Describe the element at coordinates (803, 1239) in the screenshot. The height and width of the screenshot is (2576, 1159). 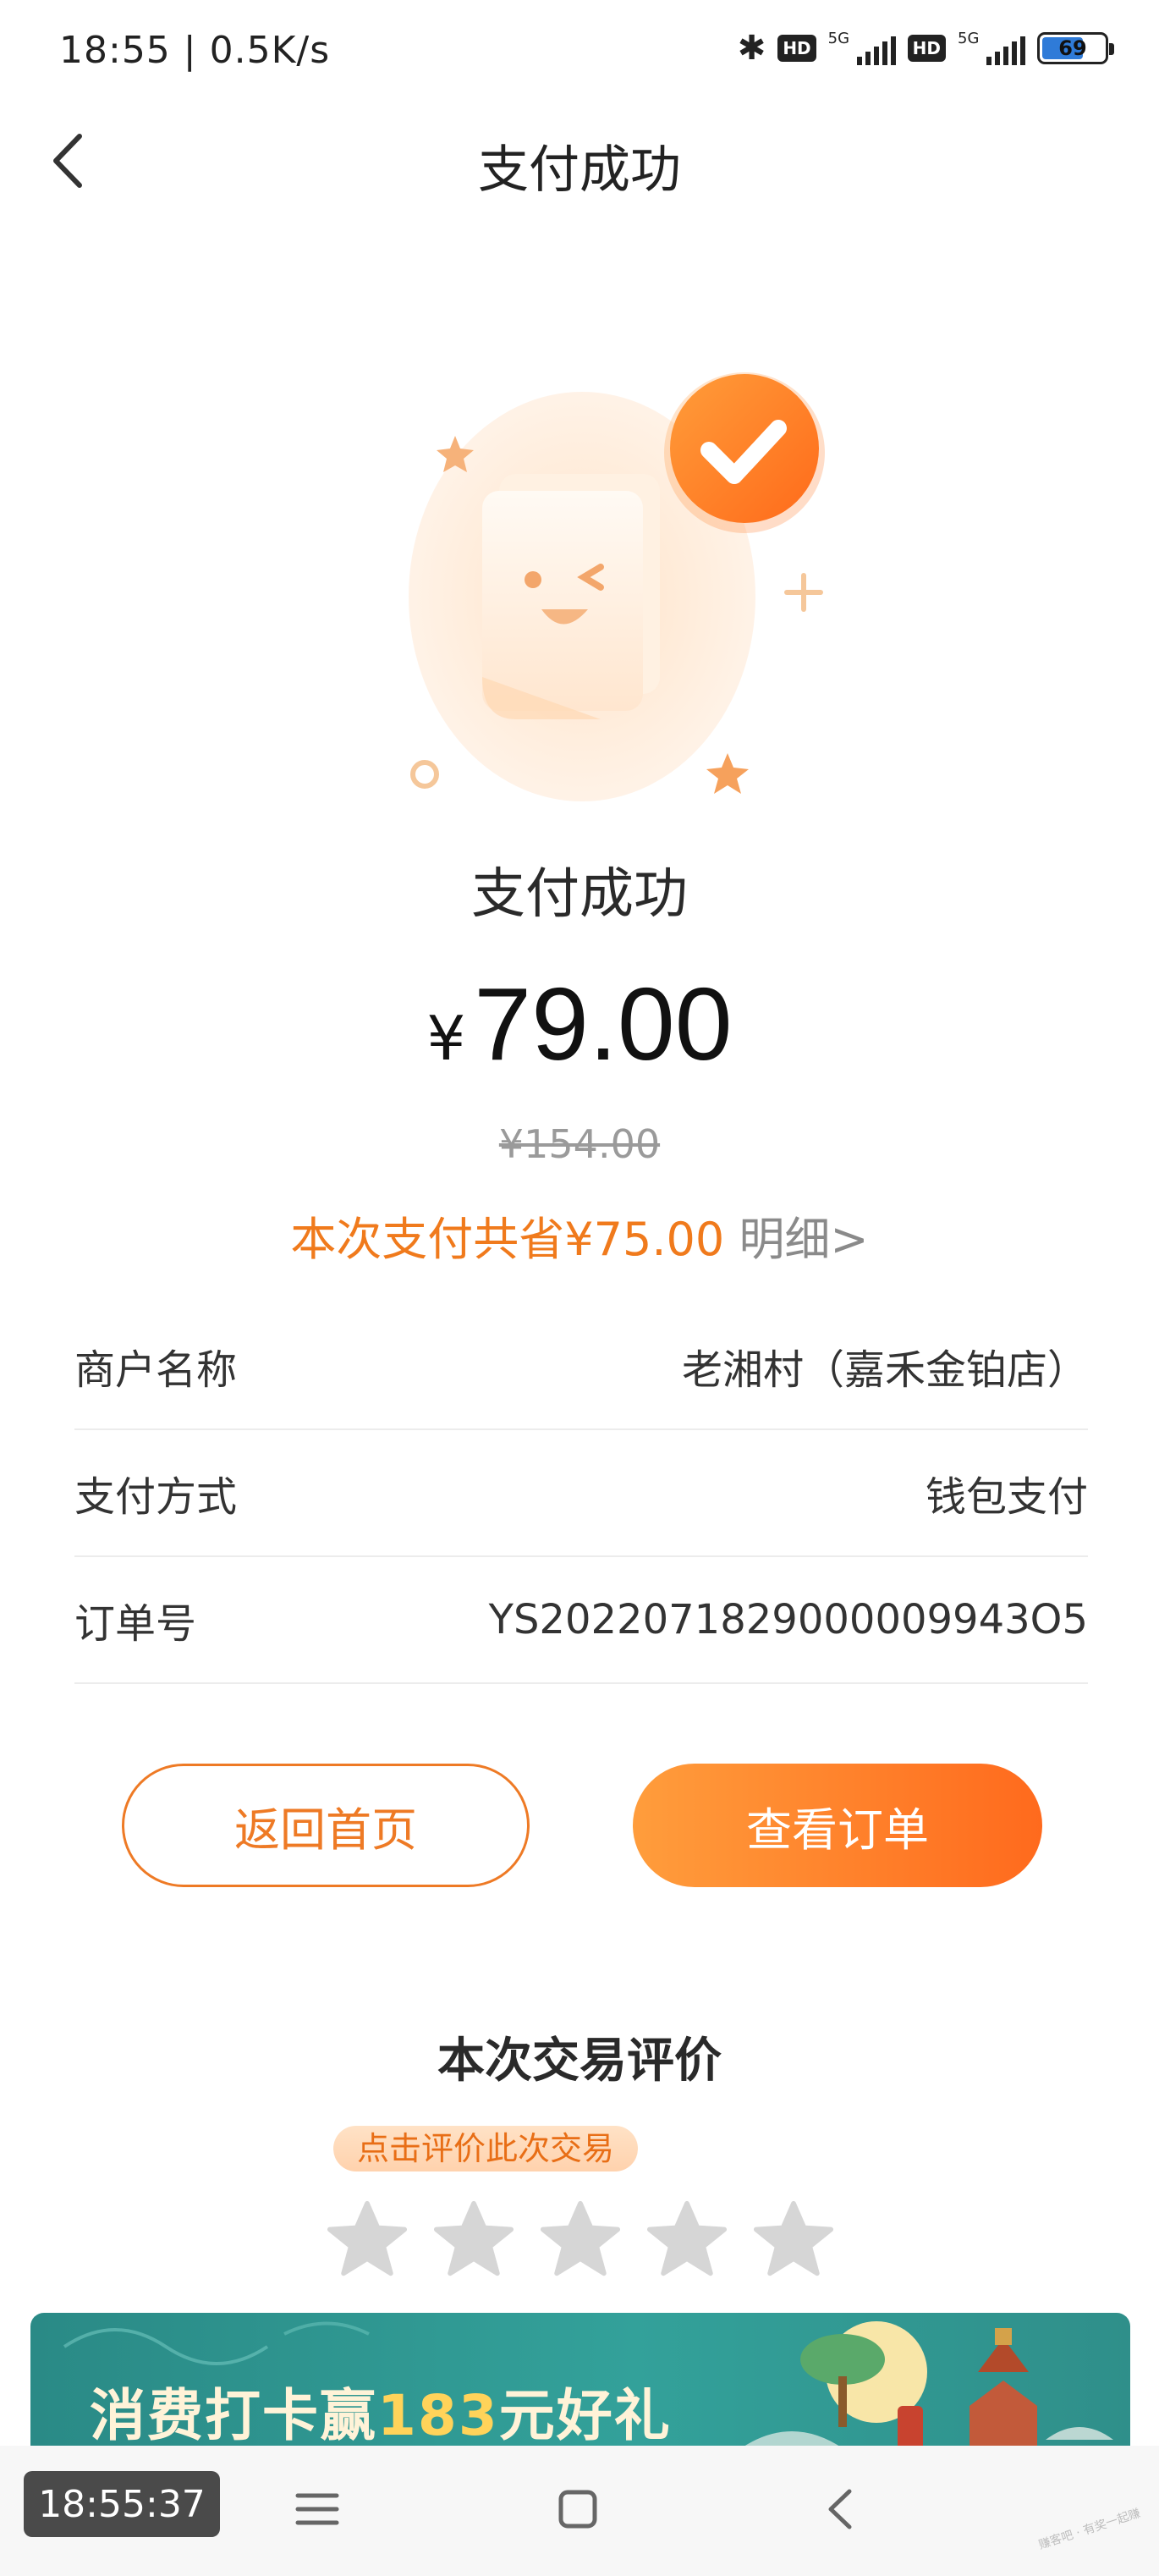
I see `detail-link: 明细>` at that location.